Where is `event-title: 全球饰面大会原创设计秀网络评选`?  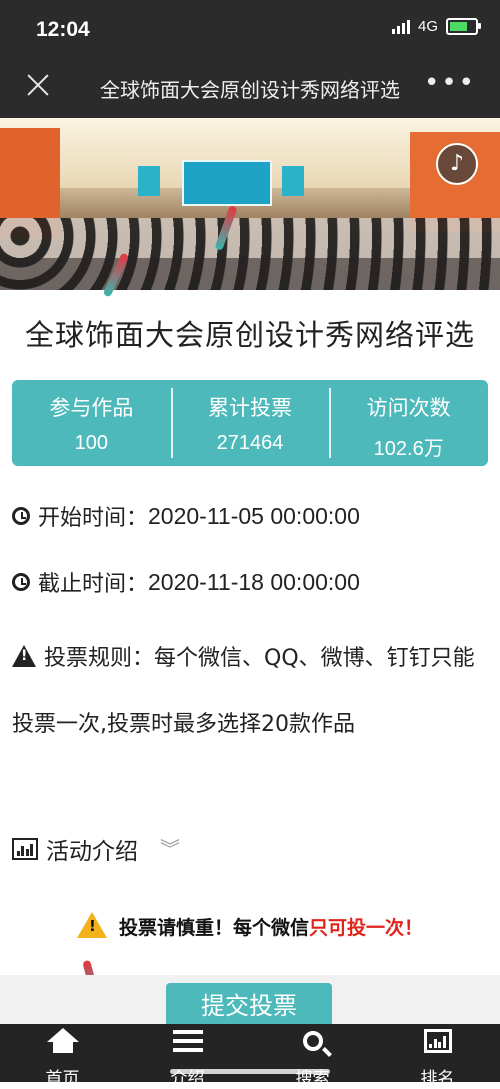
event-title: 全球饰面大会原创设计秀网络评选 is located at coordinates (249, 335).